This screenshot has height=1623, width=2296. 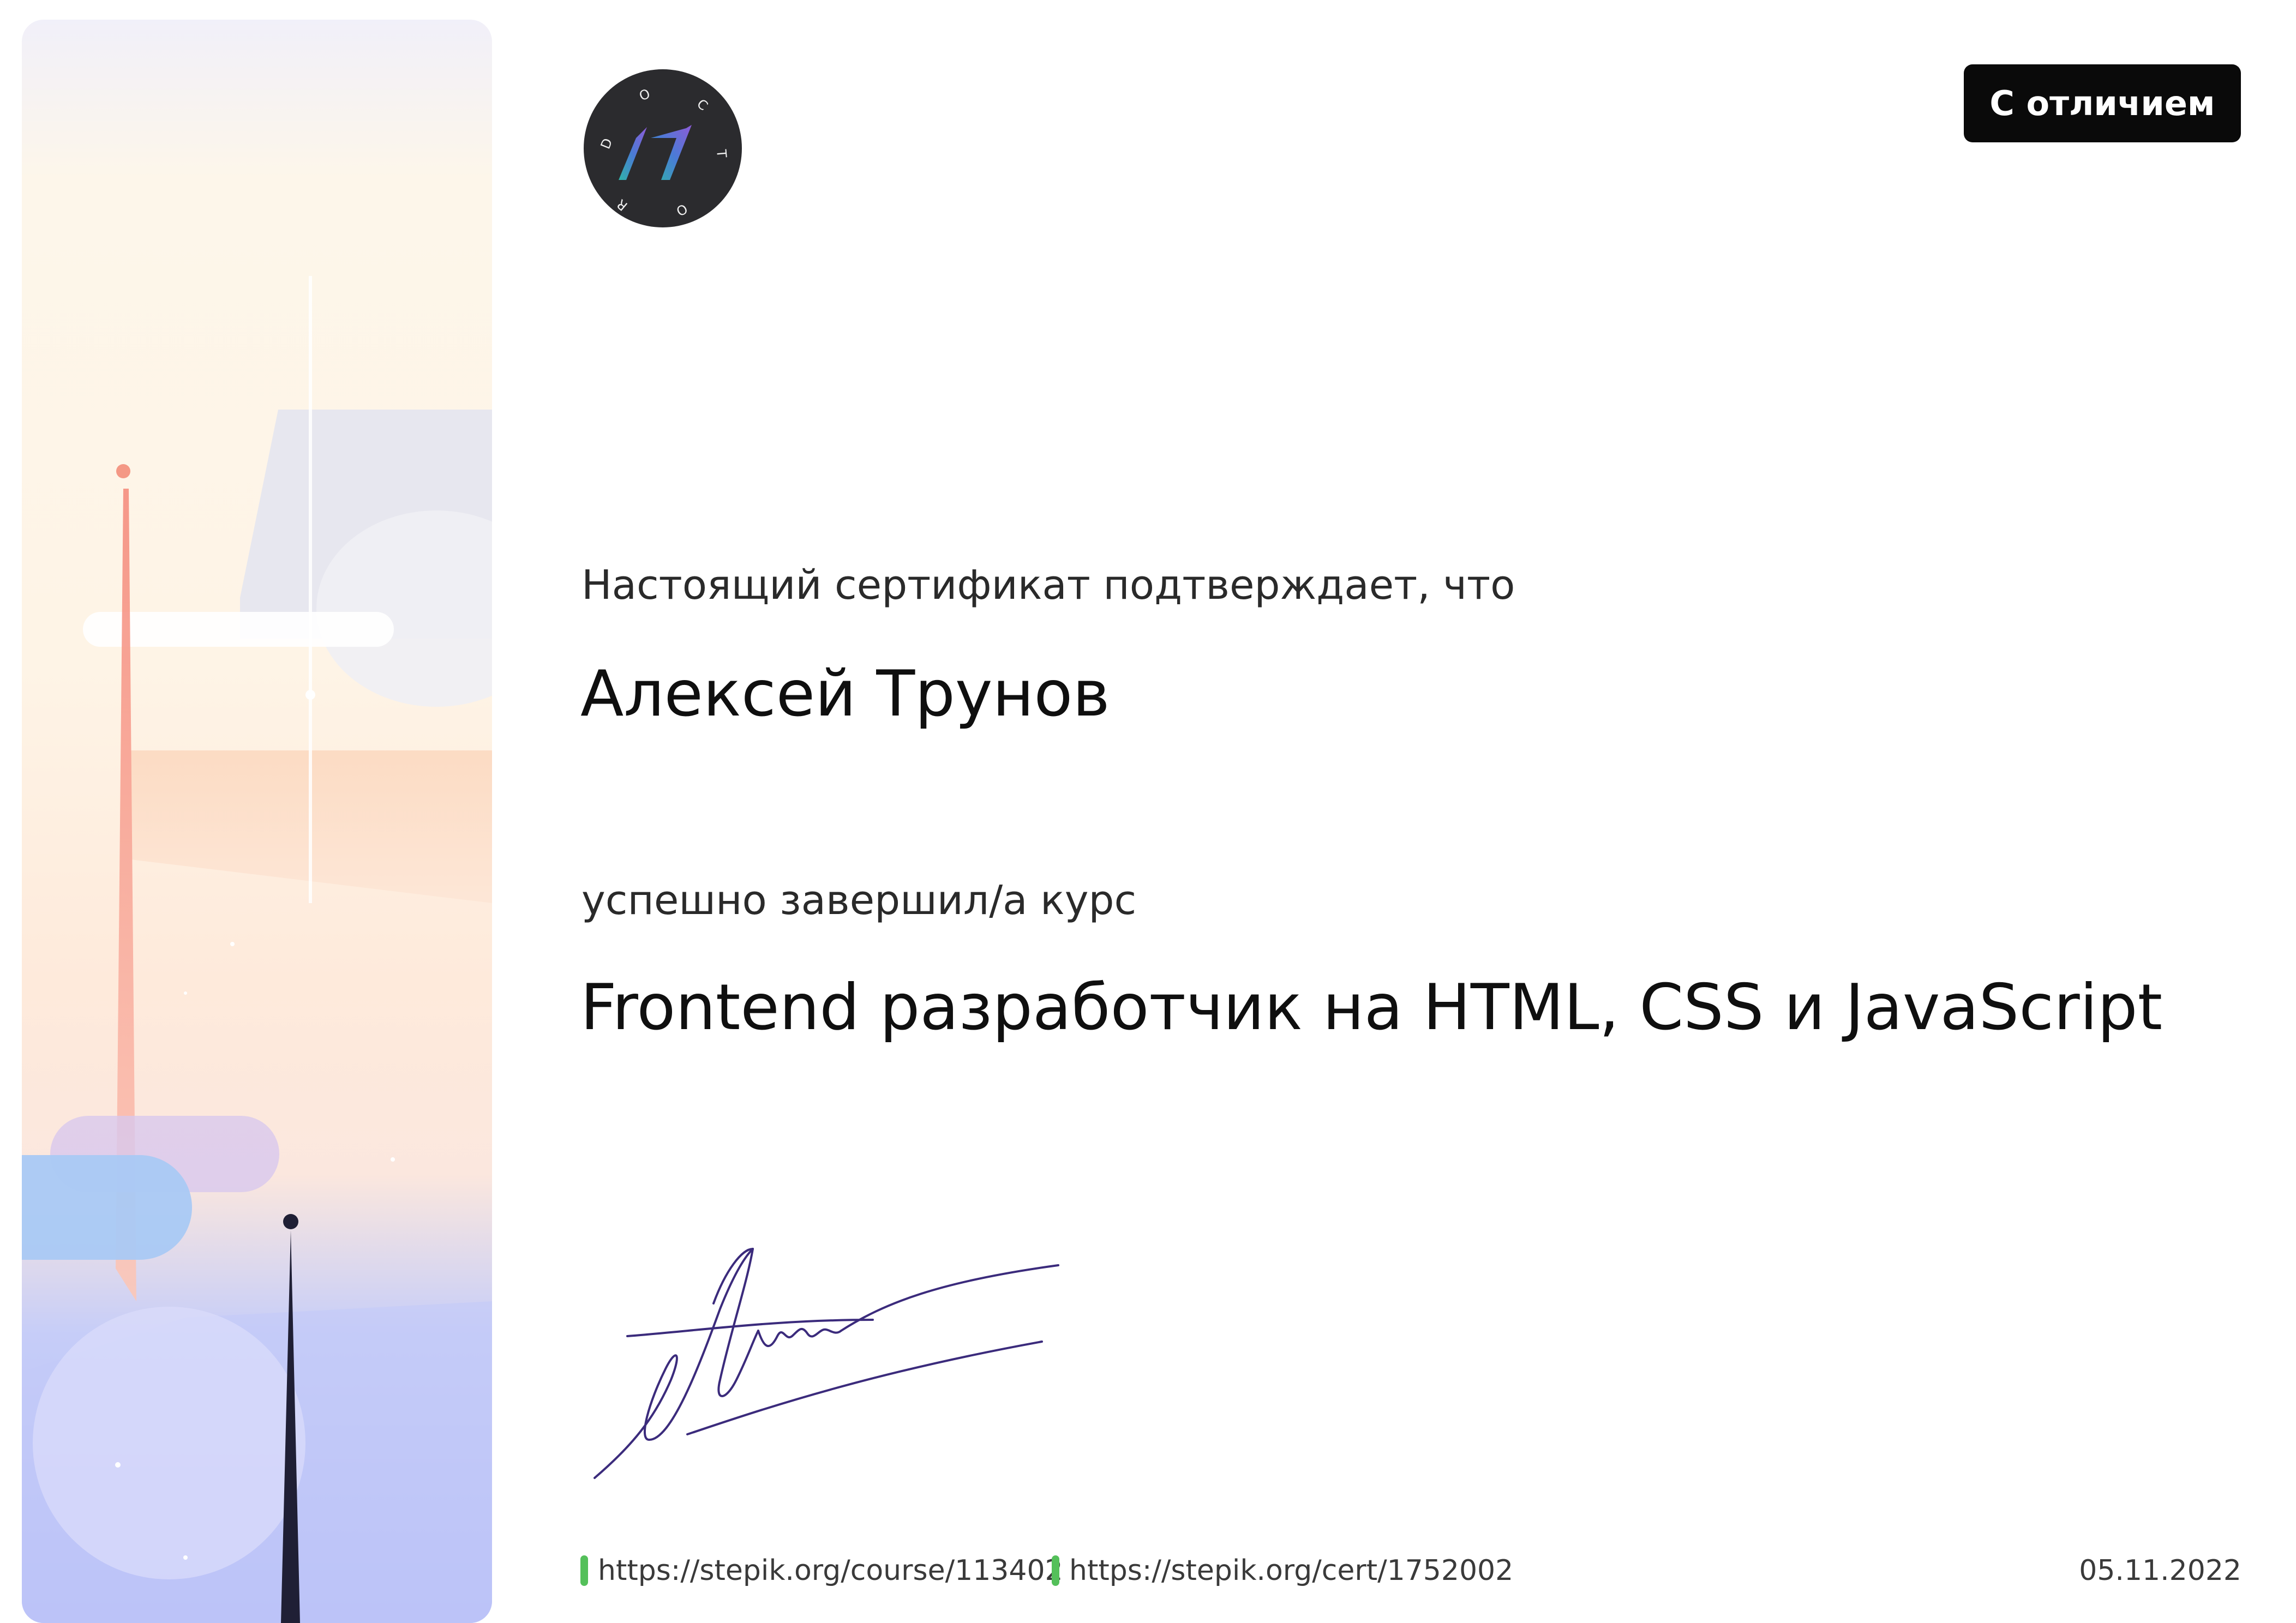 What do you see at coordinates (721, 153) in the screenshot?
I see `logo-letter-t: T` at bounding box center [721, 153].